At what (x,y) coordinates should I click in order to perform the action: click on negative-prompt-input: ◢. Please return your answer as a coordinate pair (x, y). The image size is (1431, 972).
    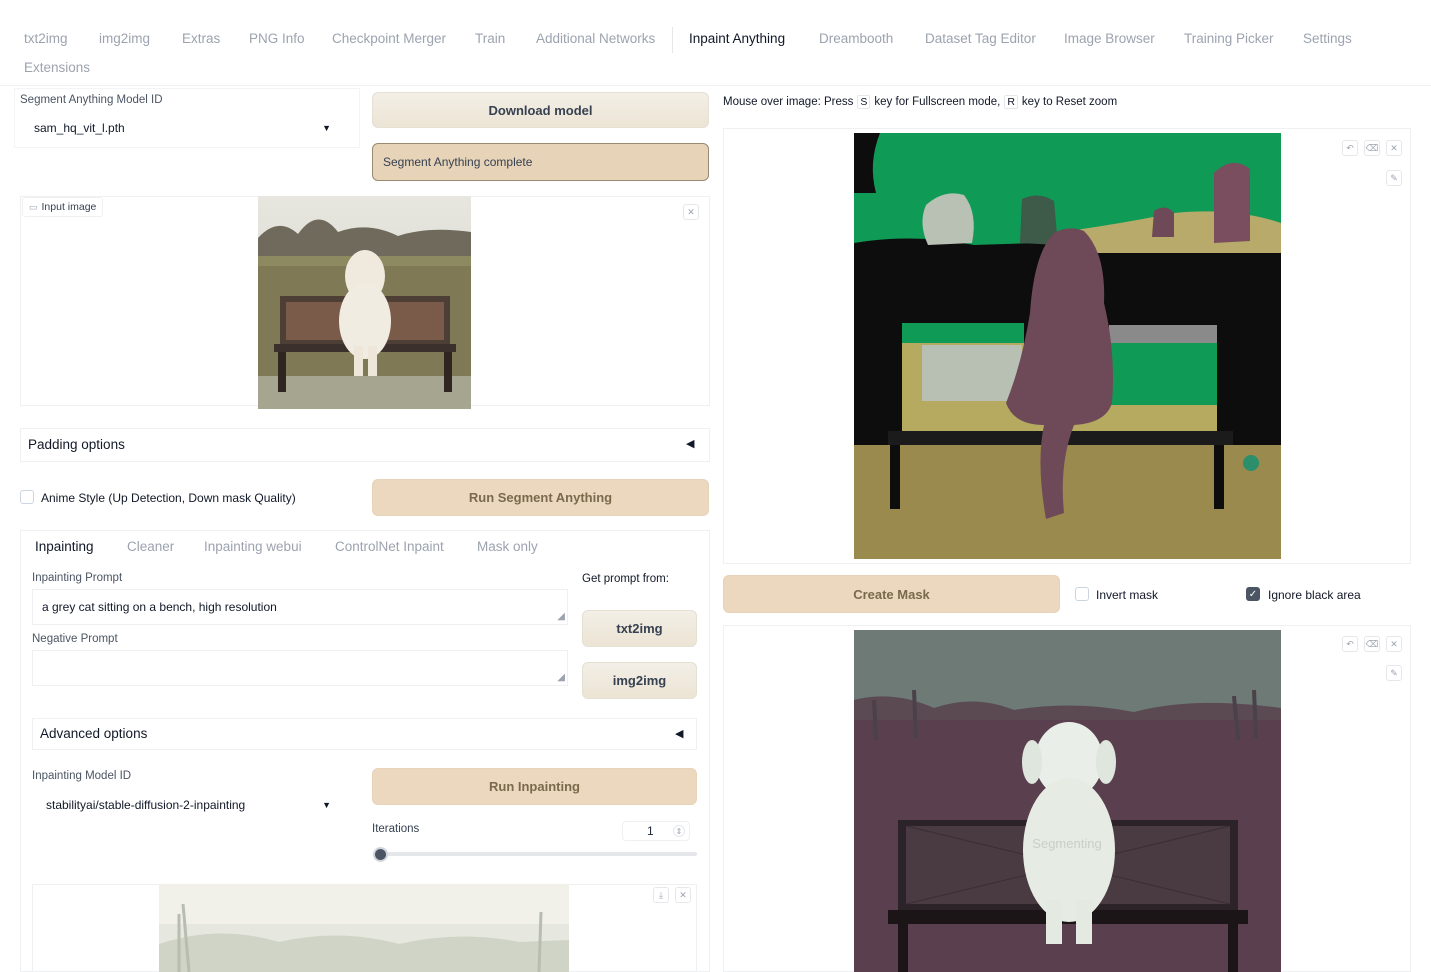
    Looking at the image, I should click on (300, 668).